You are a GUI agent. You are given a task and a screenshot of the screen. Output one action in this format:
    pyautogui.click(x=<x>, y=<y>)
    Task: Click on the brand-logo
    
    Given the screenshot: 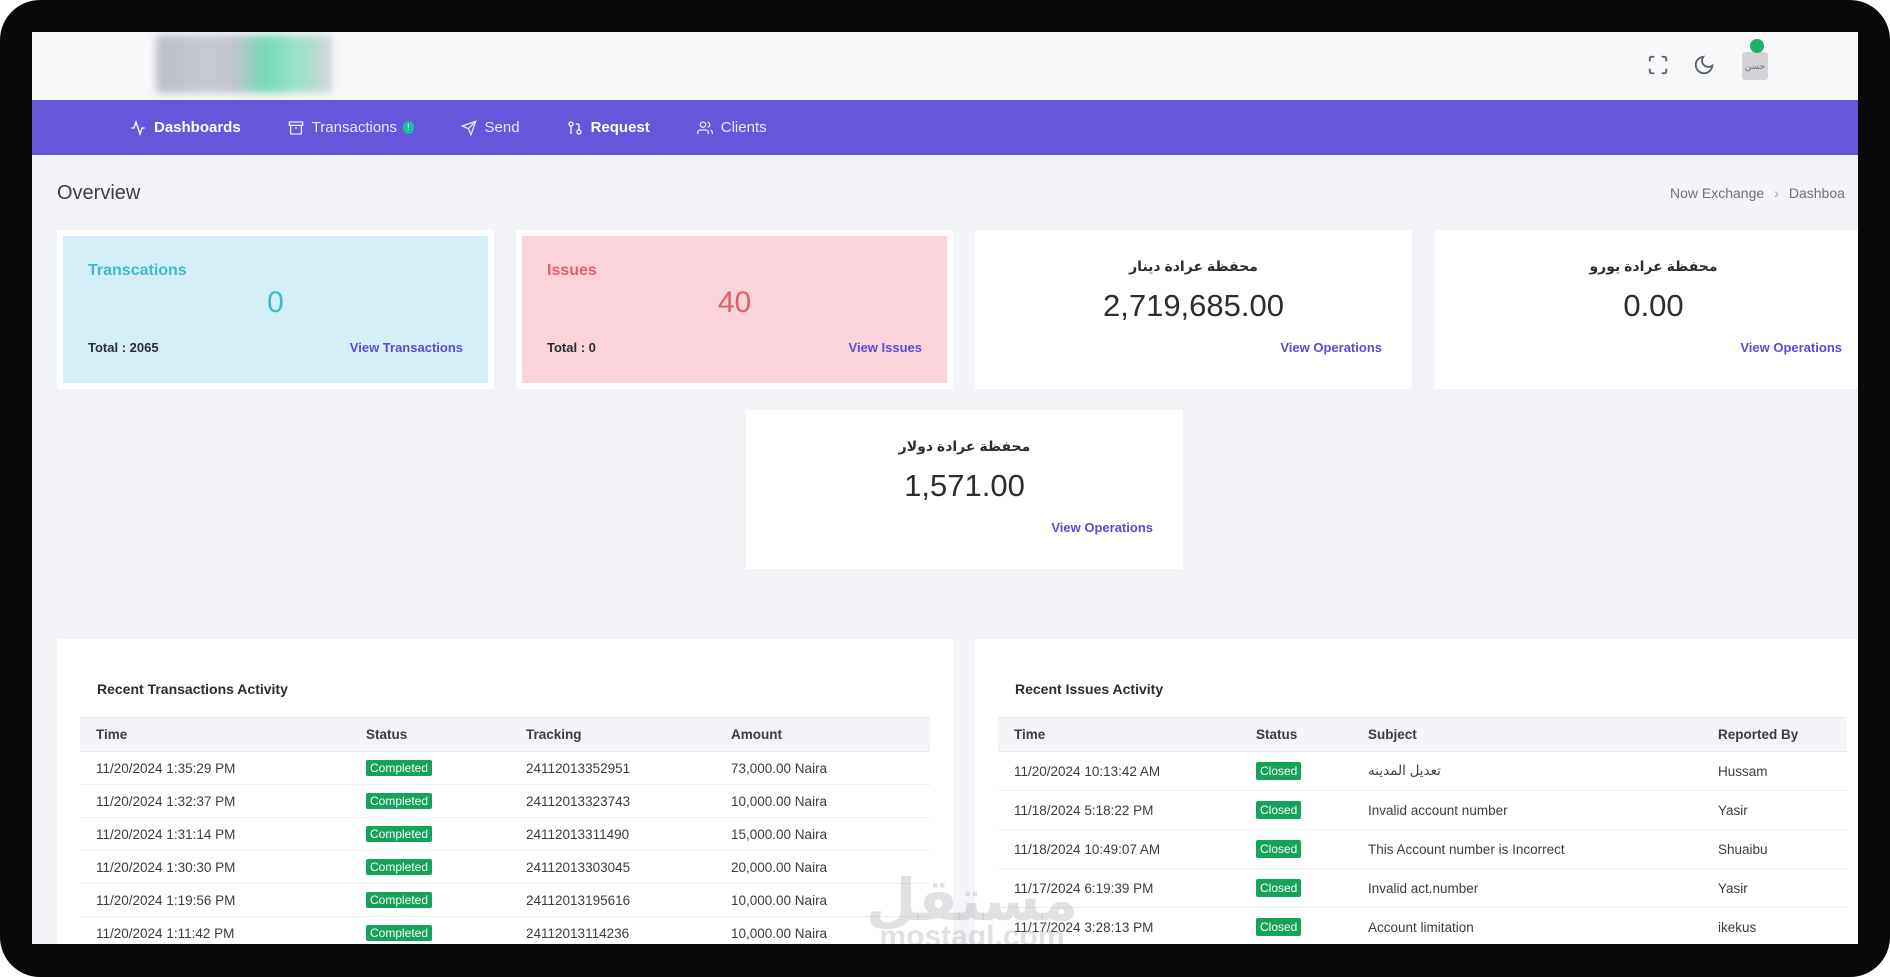 What is the action you would take?
    pyautogui.click(x=244, y=64)
    